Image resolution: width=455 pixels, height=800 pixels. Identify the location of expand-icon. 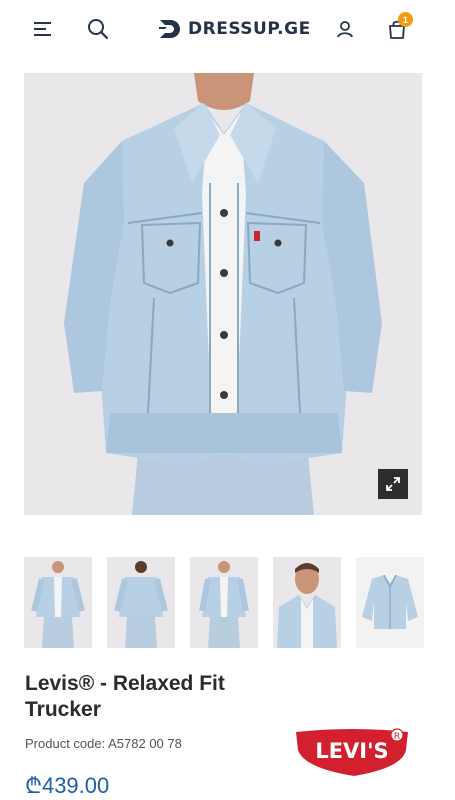
(393, 484).